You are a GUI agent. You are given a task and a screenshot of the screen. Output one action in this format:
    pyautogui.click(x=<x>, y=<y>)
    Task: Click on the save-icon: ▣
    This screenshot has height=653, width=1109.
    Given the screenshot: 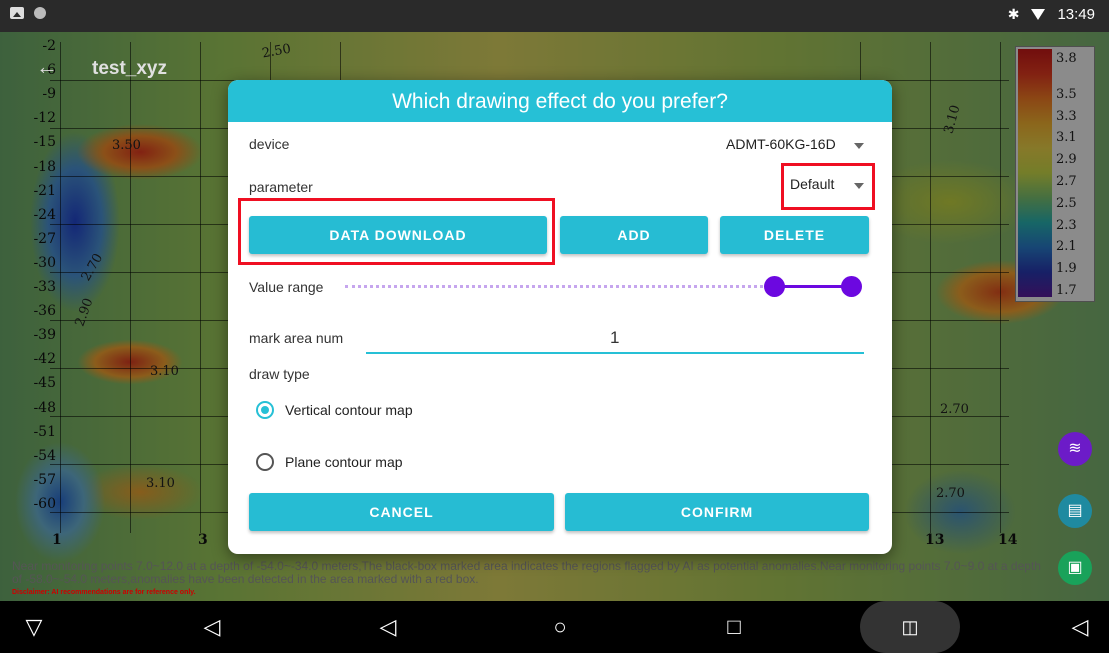 What is the action you would take?
    pyautogui.click(x=1075, y=567)
    